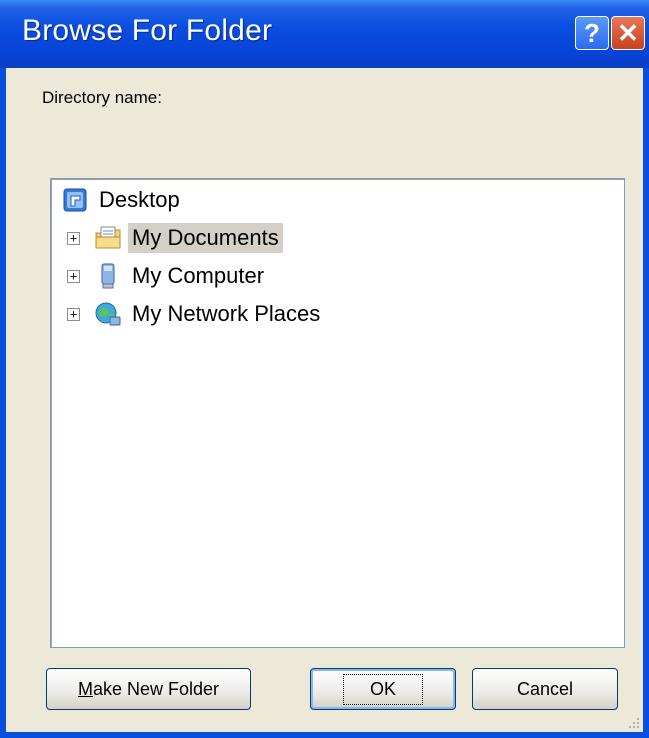 Image resolution: width=649 pixels, height=738 pixels. What do you see at coordinates (156, 688) in the screenshot?
I see `make-new-folder-label: ake New Folder` at bounding box center [156, 688].